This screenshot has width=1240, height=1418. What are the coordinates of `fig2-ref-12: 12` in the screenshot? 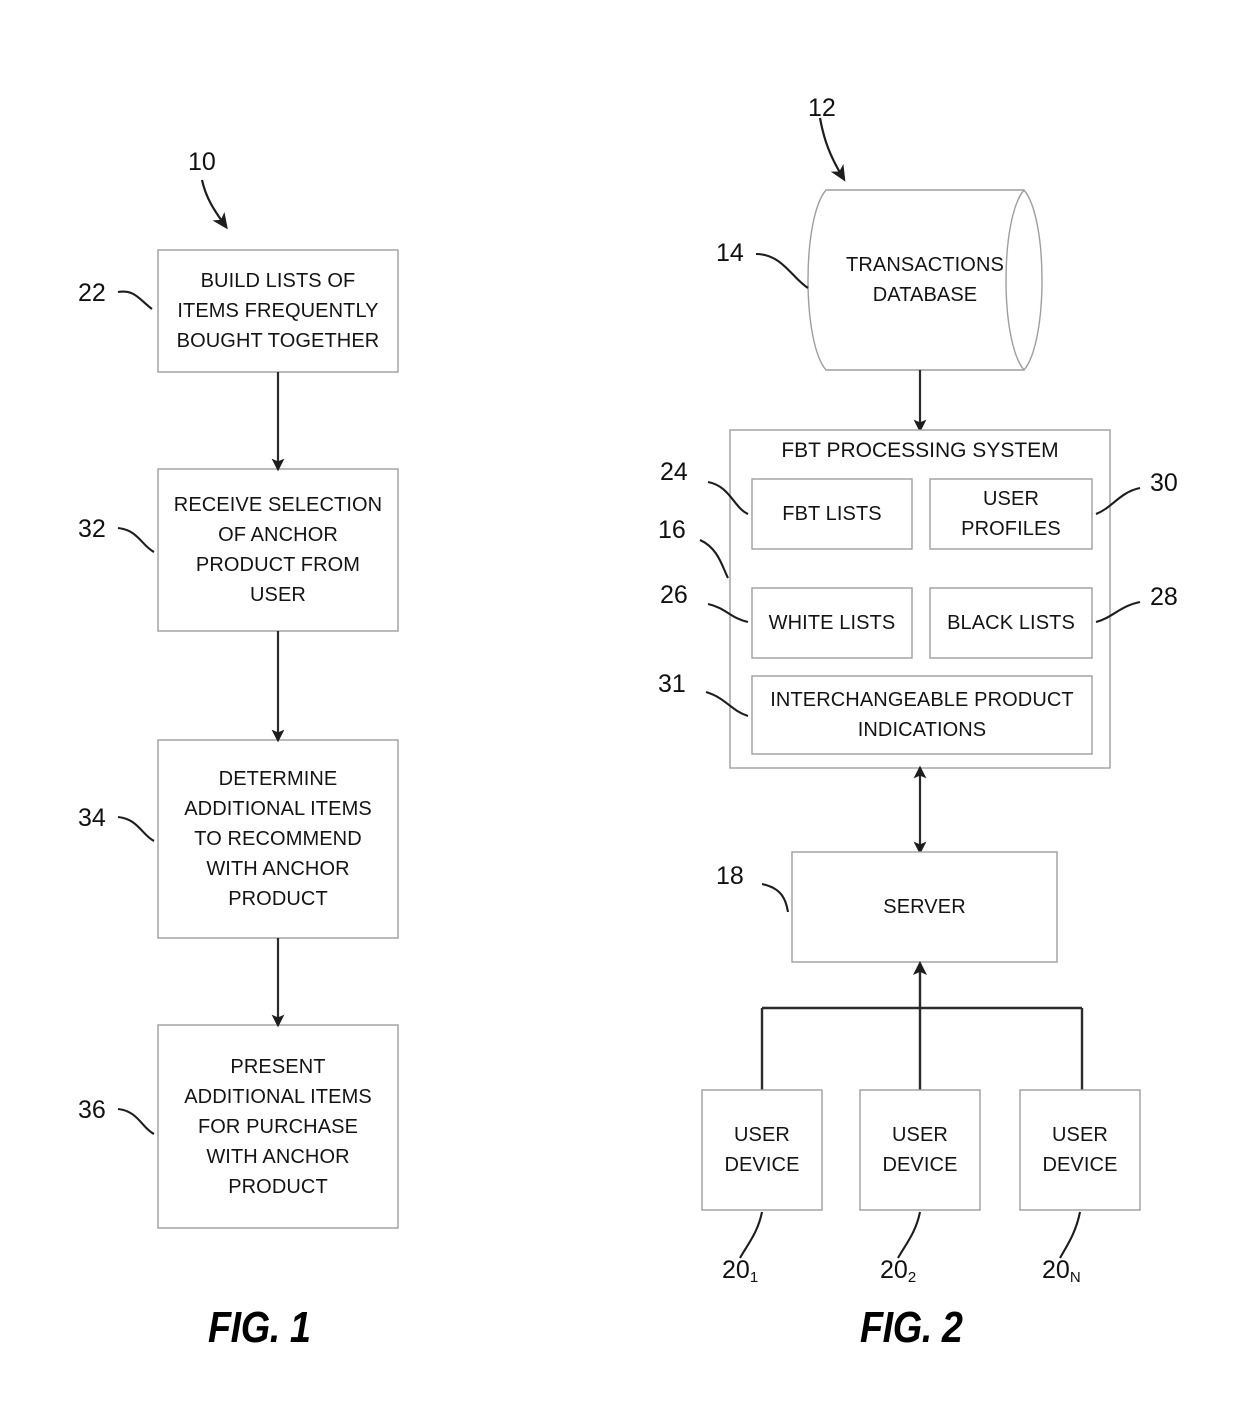 It's located at (822, 108).